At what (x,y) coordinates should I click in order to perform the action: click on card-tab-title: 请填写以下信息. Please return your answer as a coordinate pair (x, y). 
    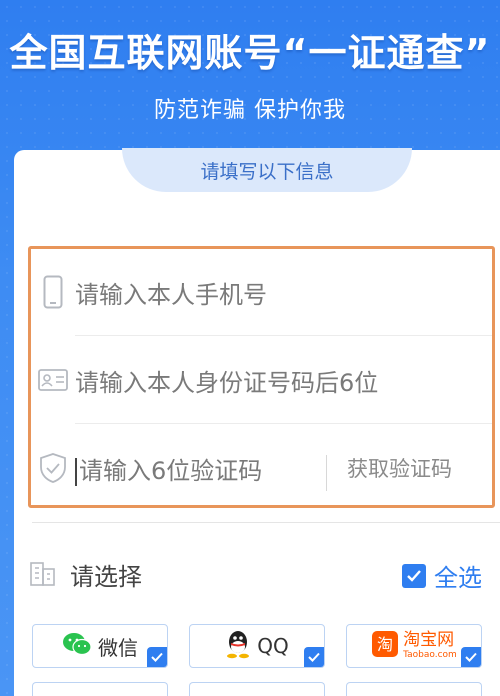
    Looking at the image, I should click on (267, 170).